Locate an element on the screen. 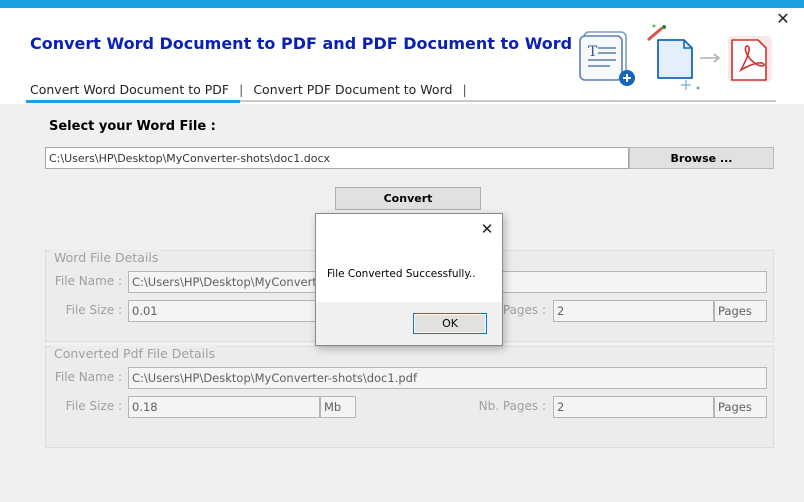 This screenshot has width=804, height=502. dialog-close-icon: ✕ is located at coordinates (487, 229).